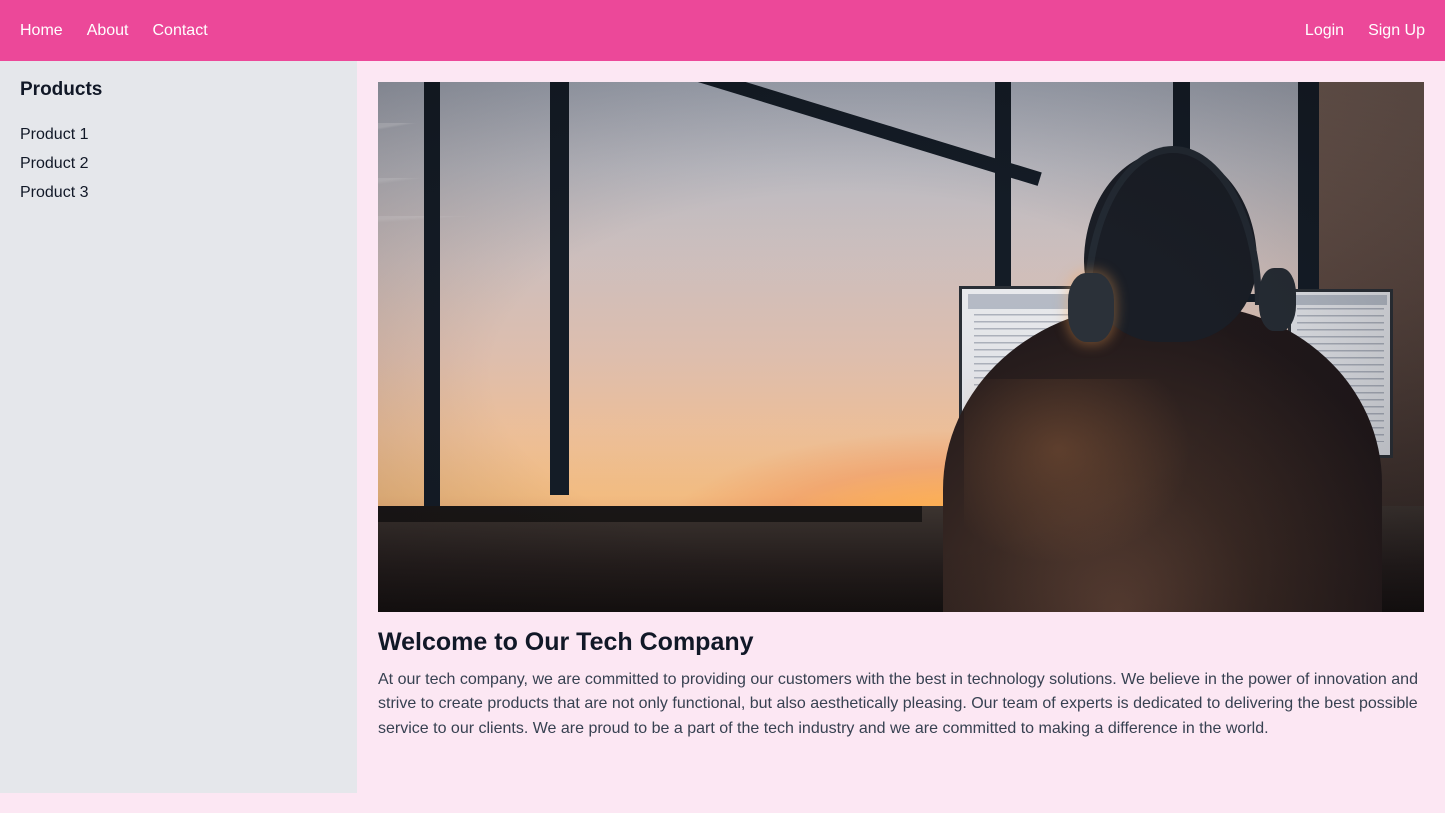 The image size is (1445, 813). What do you see at coordinates (61, 89) in the screenshot?
I see `sidebar-title: Products` at bounding box center [61, 89].